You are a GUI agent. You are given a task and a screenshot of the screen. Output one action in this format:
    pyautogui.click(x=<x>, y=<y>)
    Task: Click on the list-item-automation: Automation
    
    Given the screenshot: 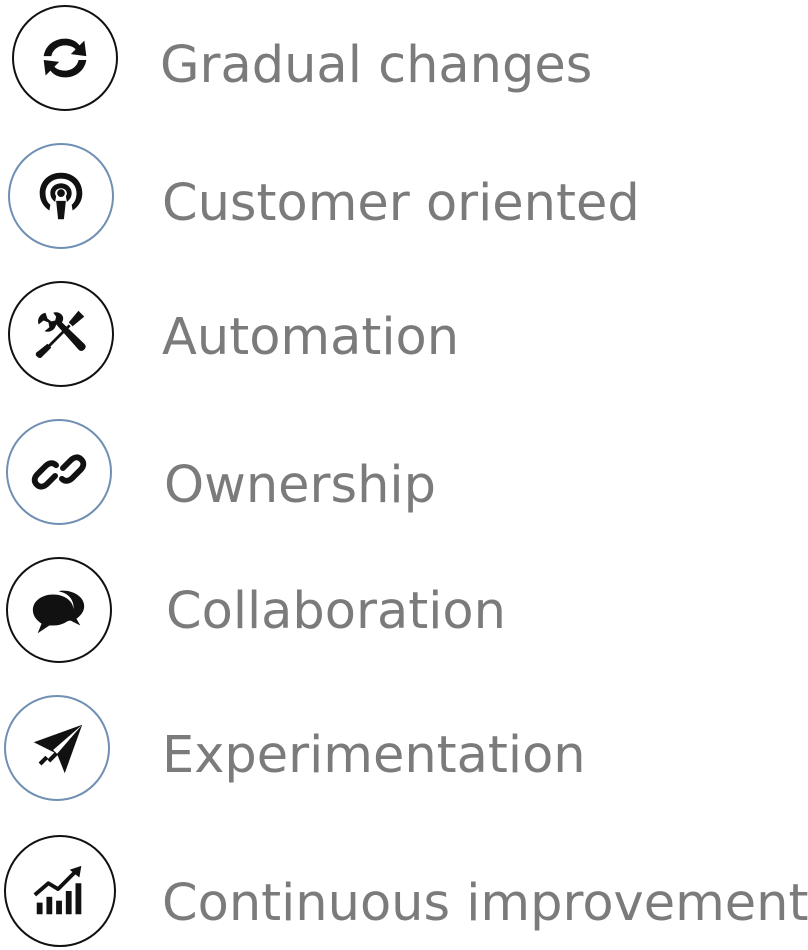 What is the action you would take?
    pyautogui.click(x=404, y=338)
    